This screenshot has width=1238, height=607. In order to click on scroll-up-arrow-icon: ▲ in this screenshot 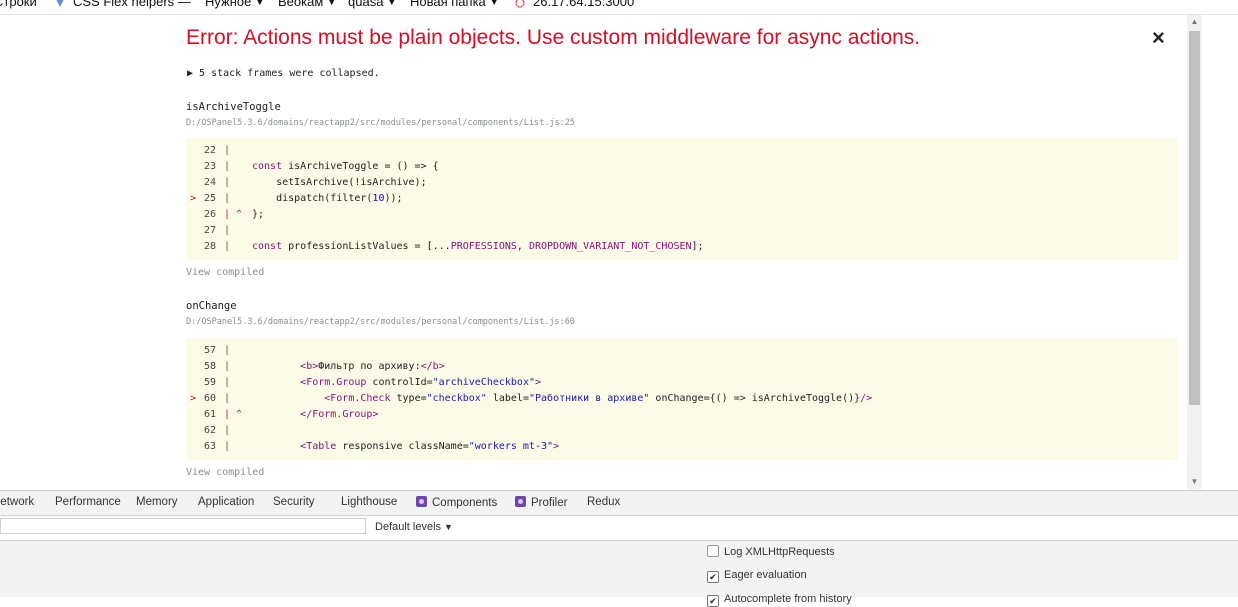, I will do `click(1194, 22)`.